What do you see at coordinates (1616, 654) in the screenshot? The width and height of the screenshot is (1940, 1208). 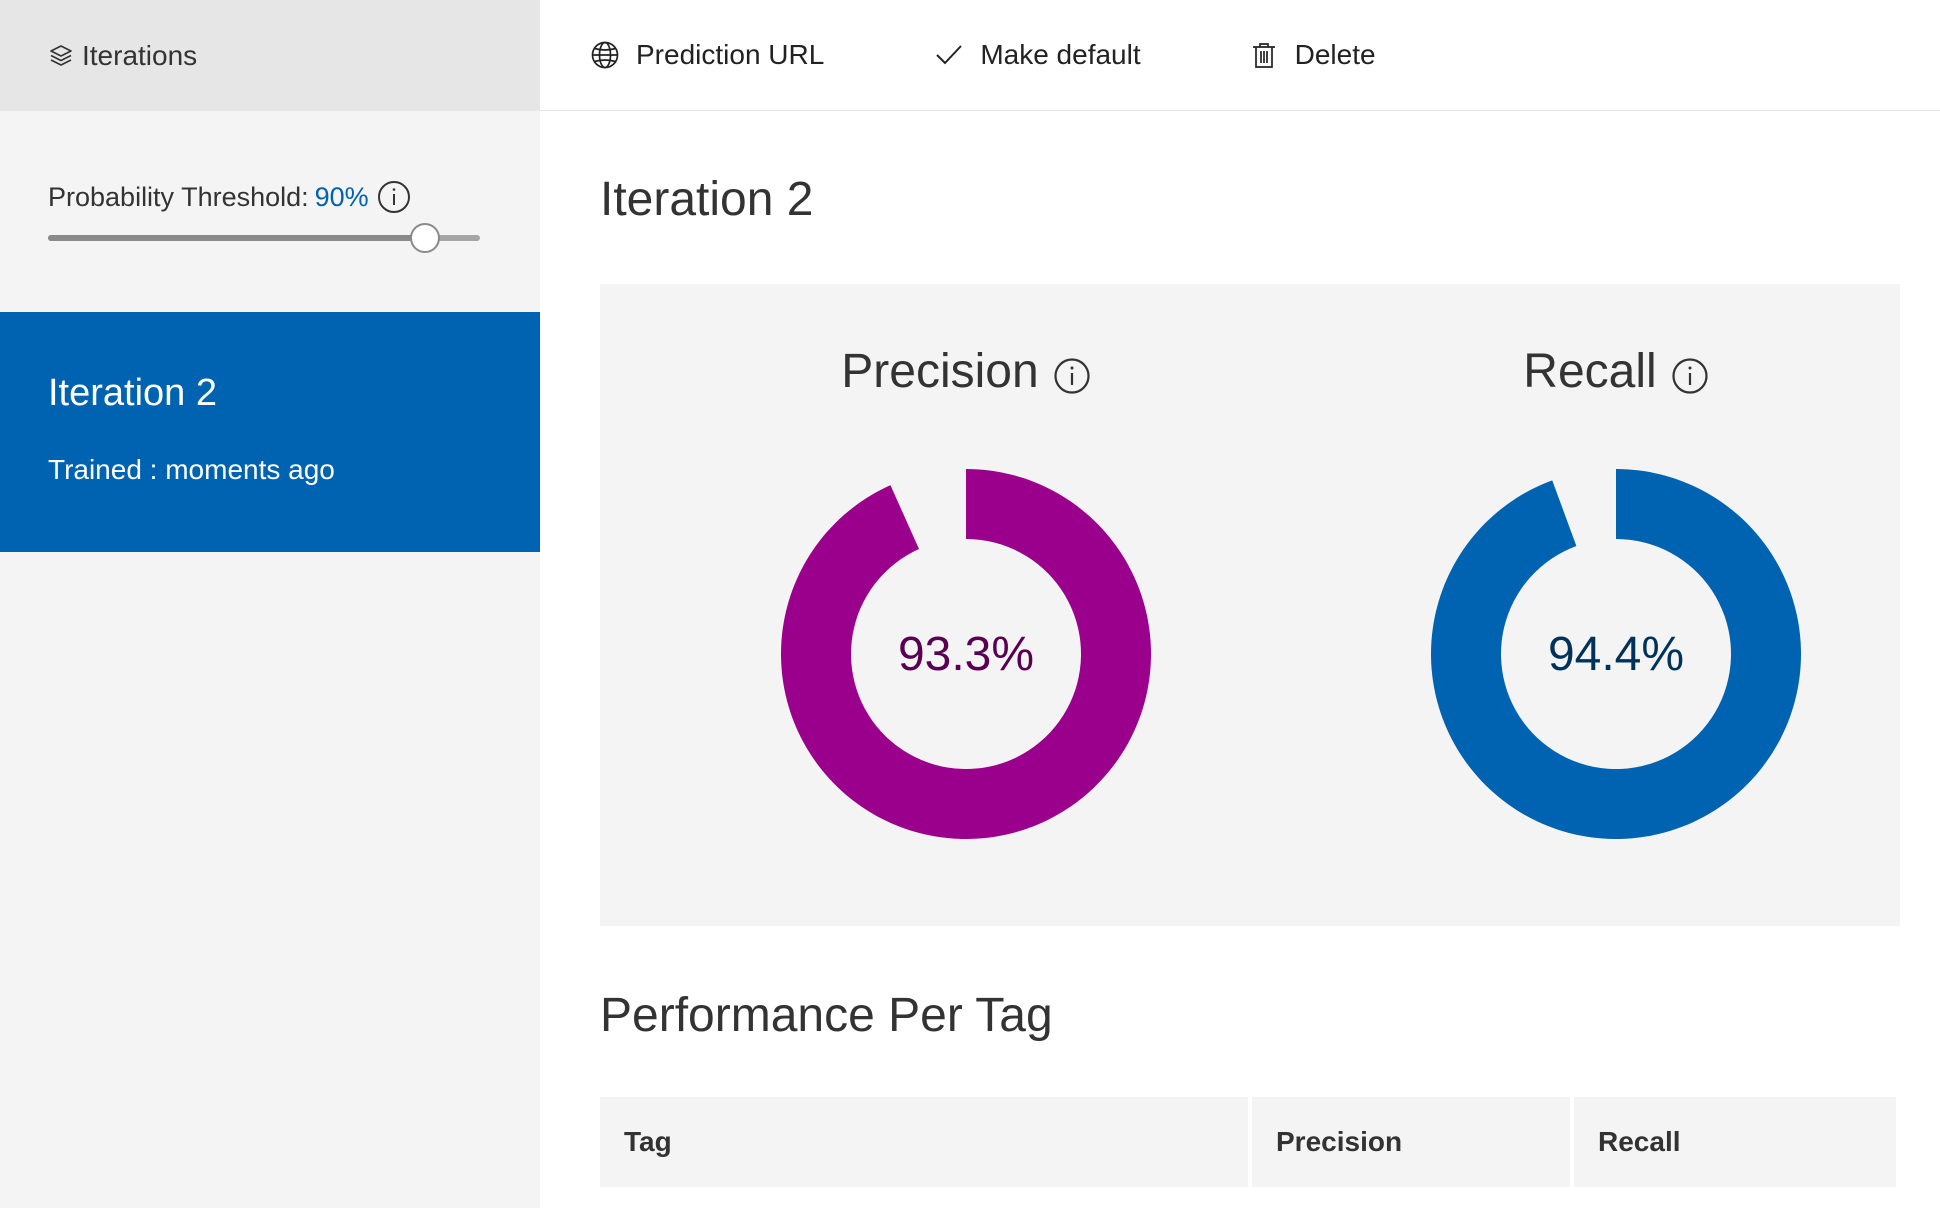 I see `recall-value: 94.4%` at bounding box center [1616, 654].